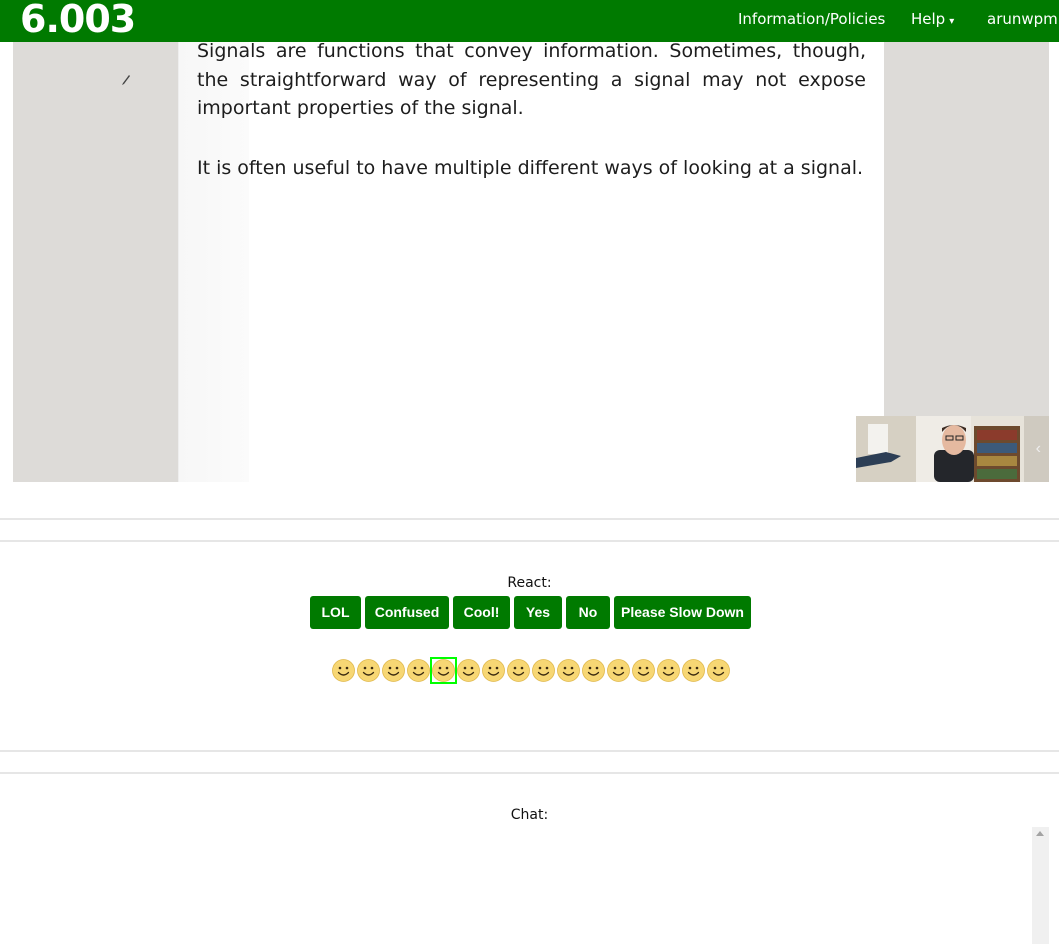  Describe the element at coordinates (538, 612) in the screenshot. I see `react-yes-button: Yes` at that location.